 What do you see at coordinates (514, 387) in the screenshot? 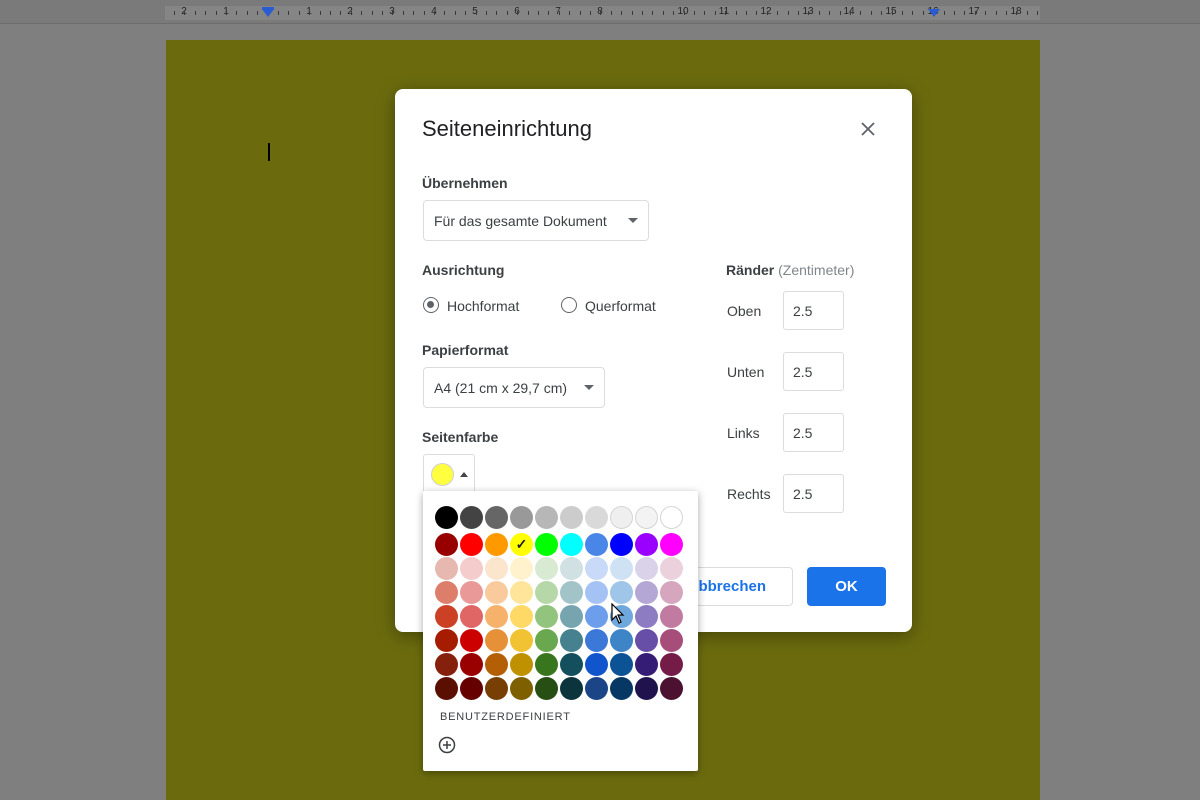
I see `paper-size-select: A4 (21 cm x 29,7 cm)` at bounding box center [514, 387].